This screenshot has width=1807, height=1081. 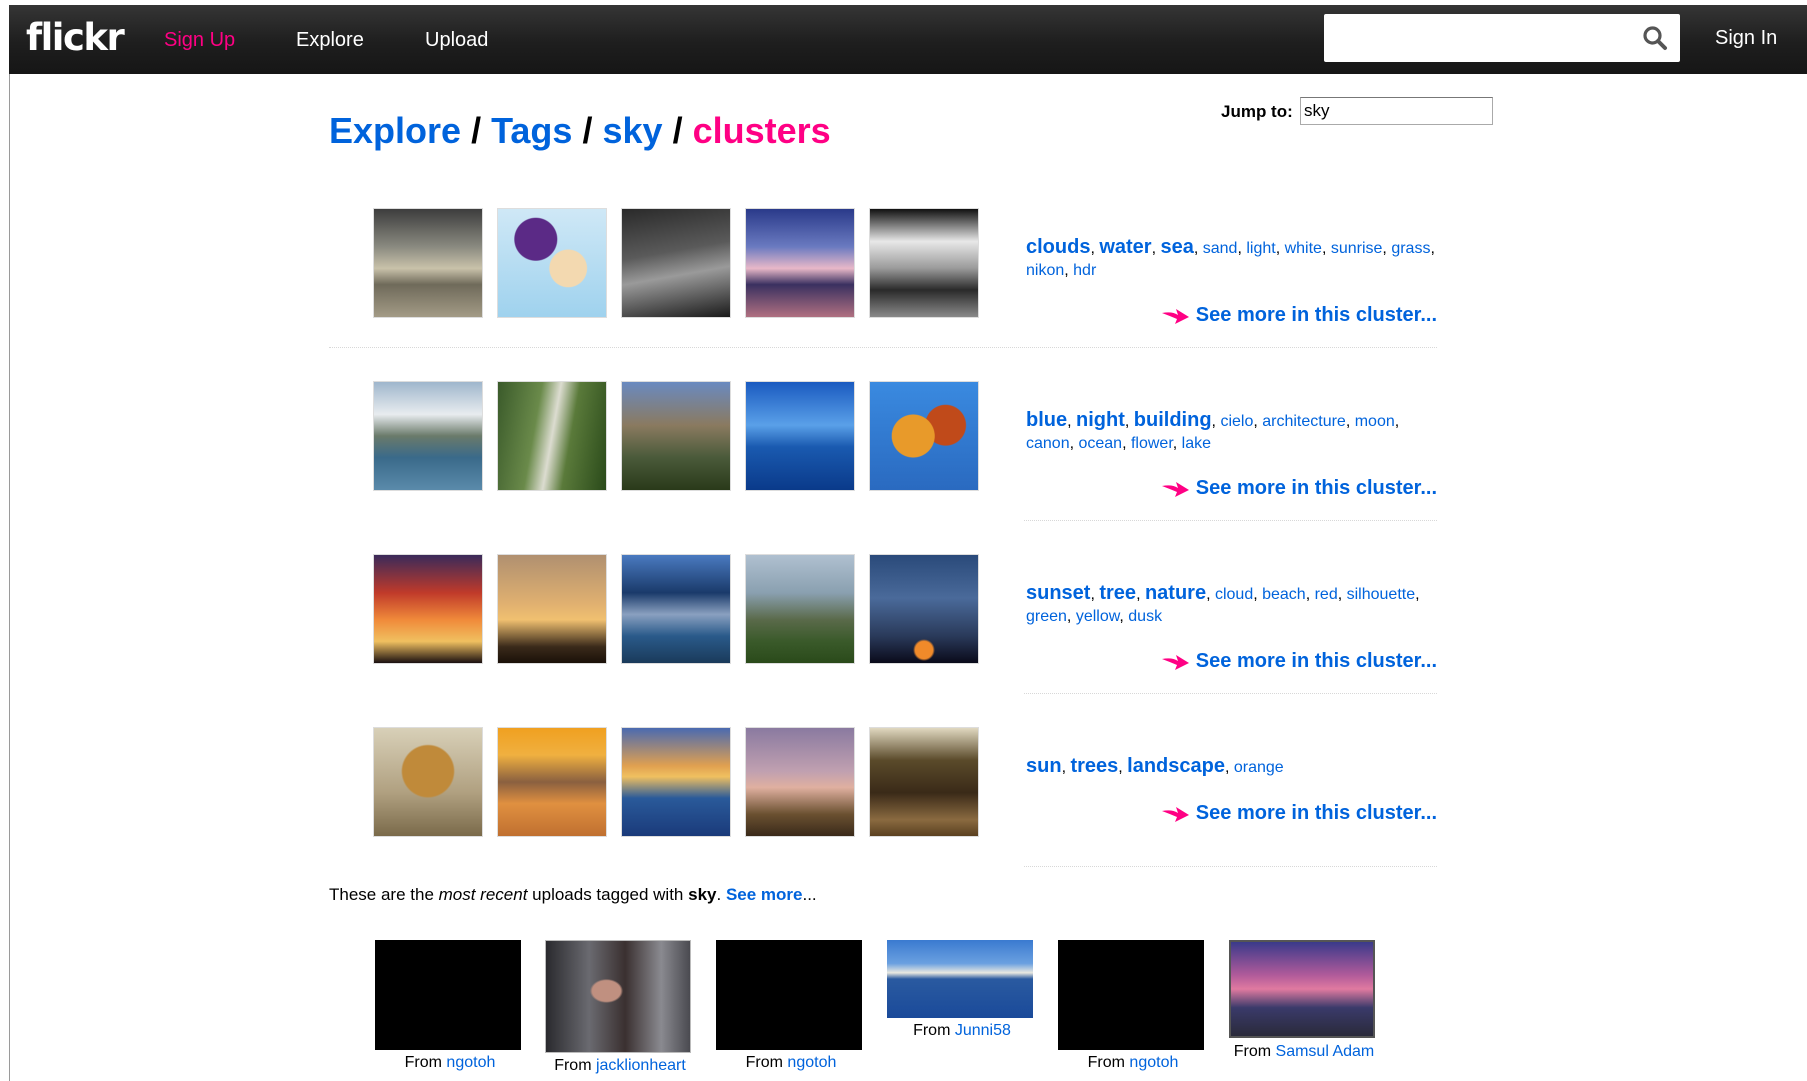 I want to click on tag-link: silhouette, so click(x=1381, y=594).